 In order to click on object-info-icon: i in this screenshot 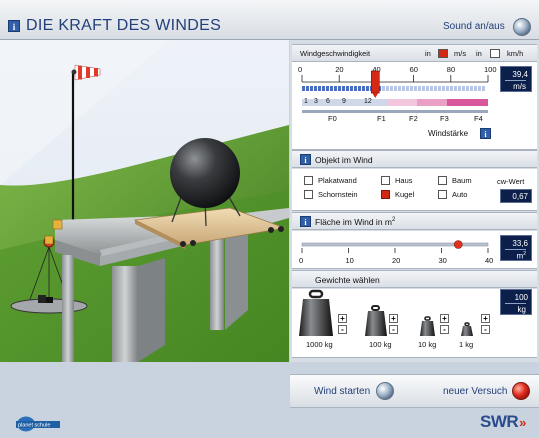, I will do `click(305, 159)`.